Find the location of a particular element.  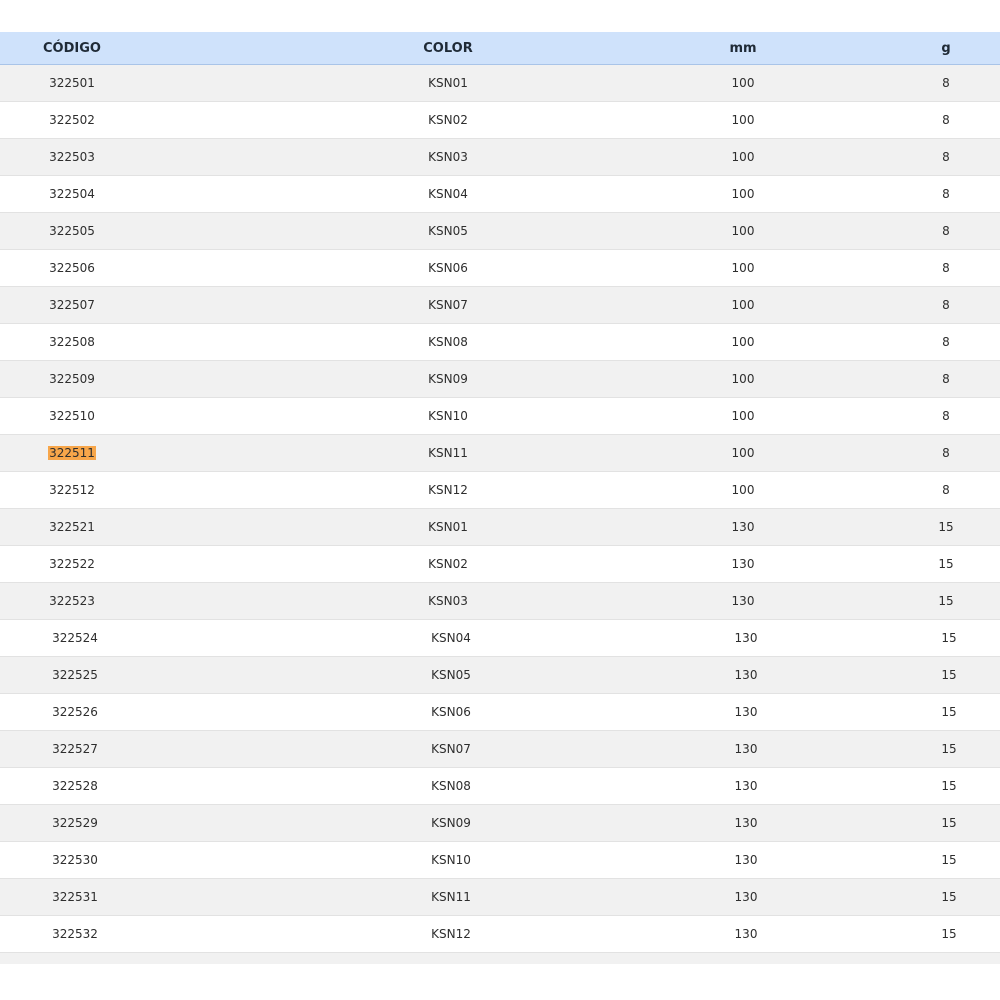

cell-color-text: KSN12 is located at coordinates (448, 490).